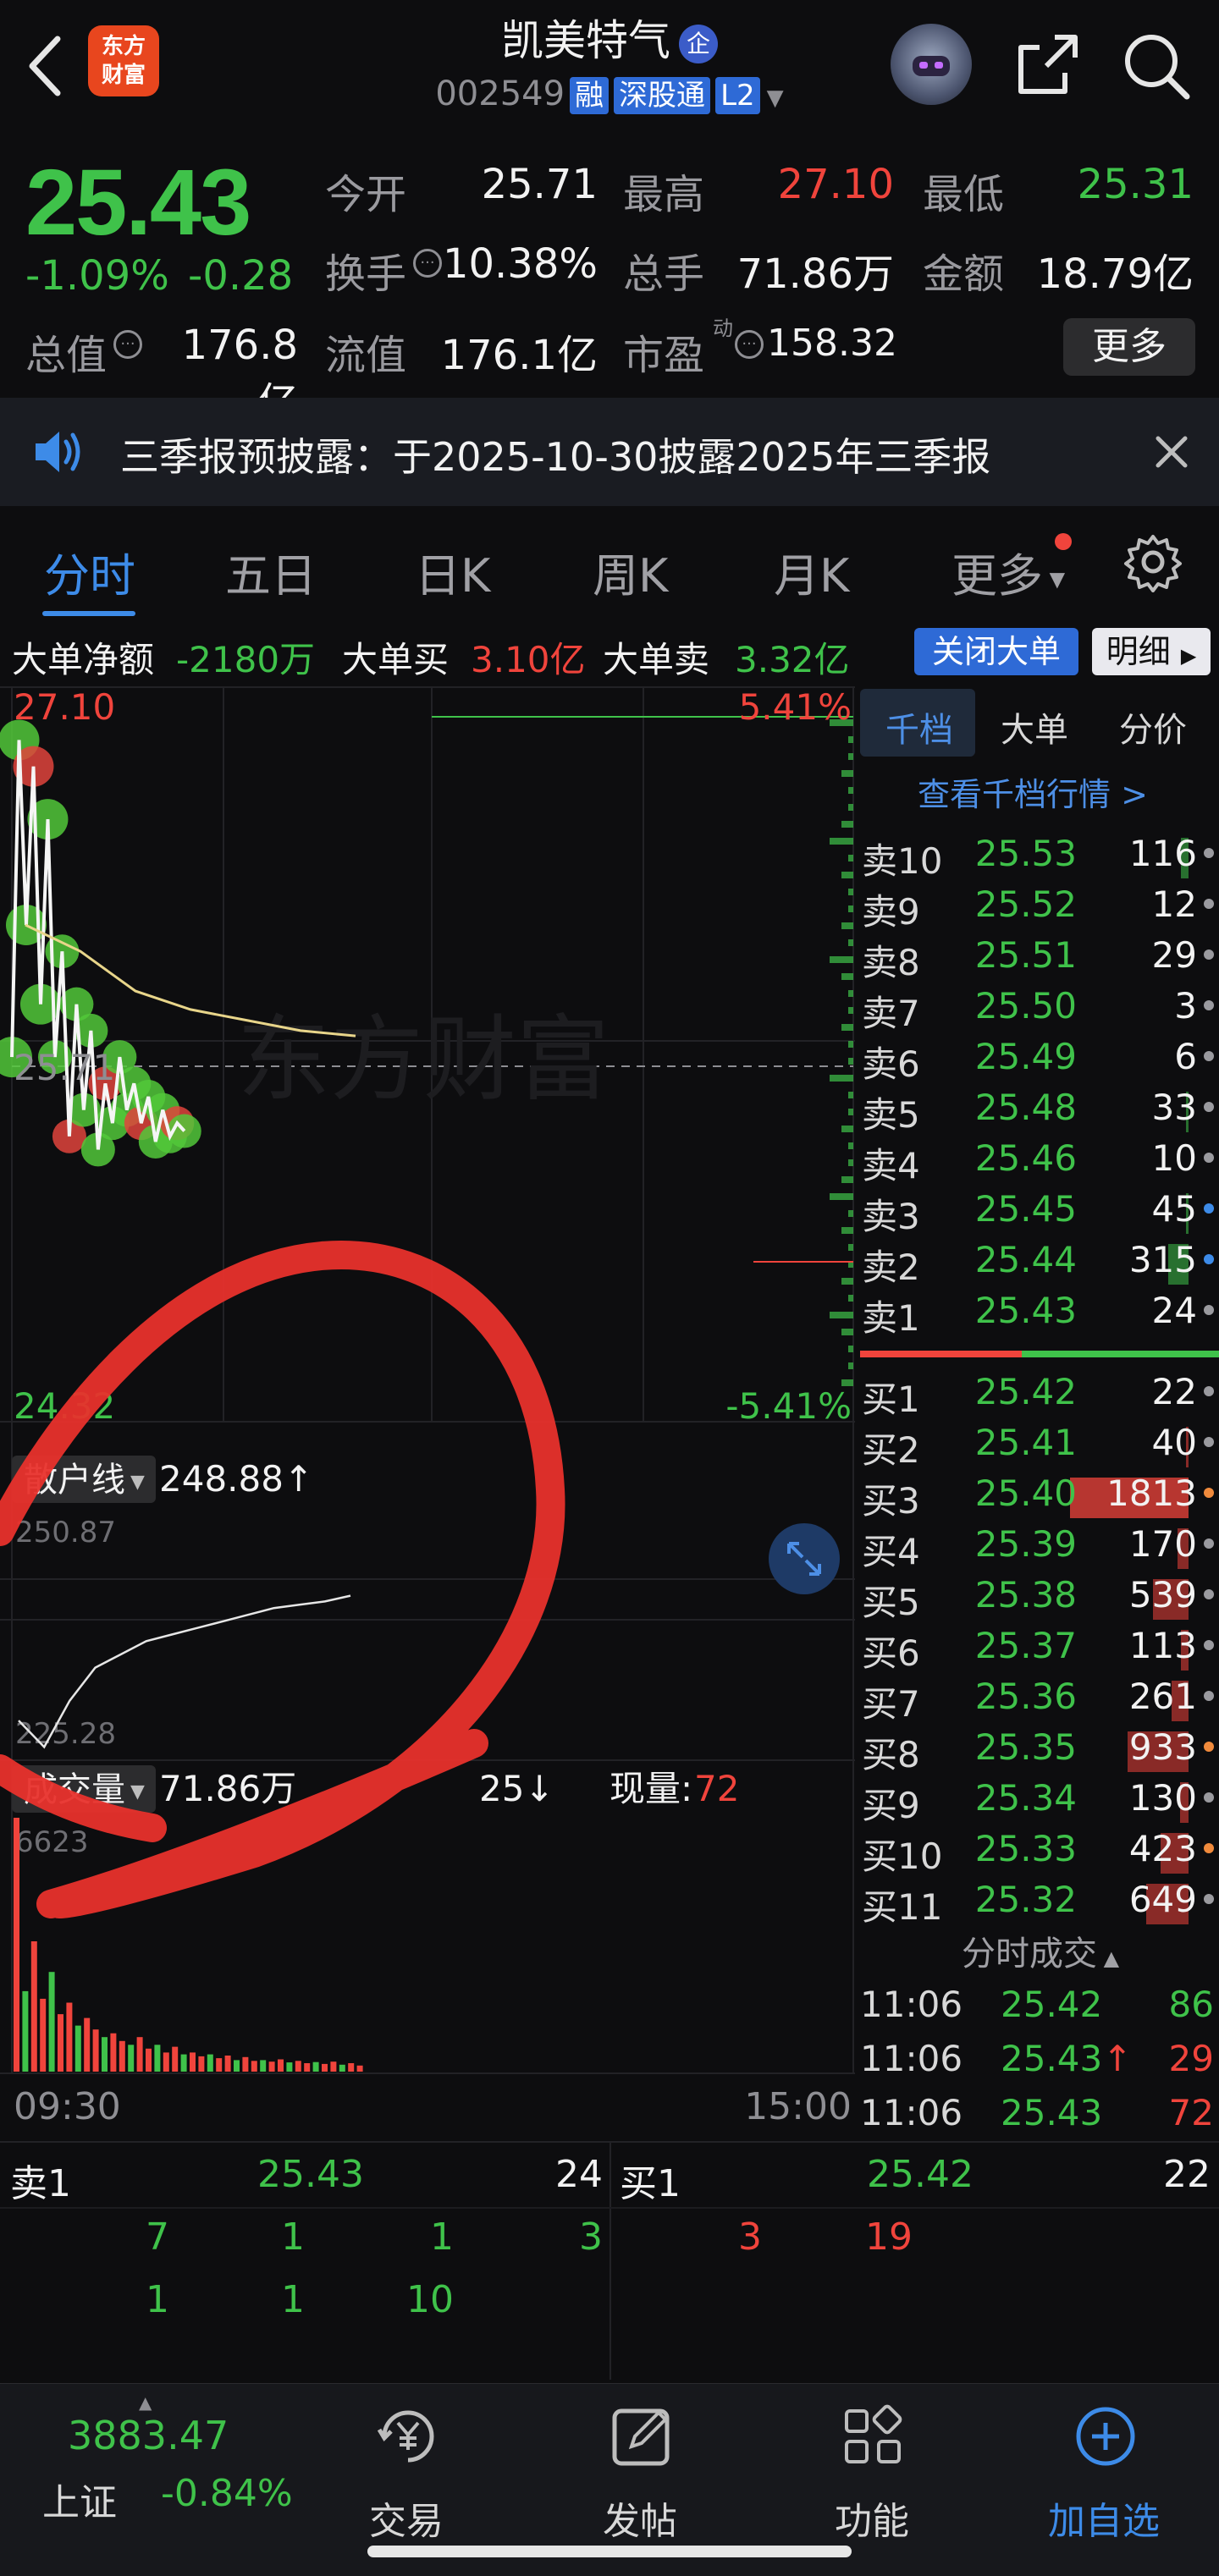  Describe the element at coordinates (872, 2521) in the screenshot. I see `nav-functions-label: 功能` at that location.